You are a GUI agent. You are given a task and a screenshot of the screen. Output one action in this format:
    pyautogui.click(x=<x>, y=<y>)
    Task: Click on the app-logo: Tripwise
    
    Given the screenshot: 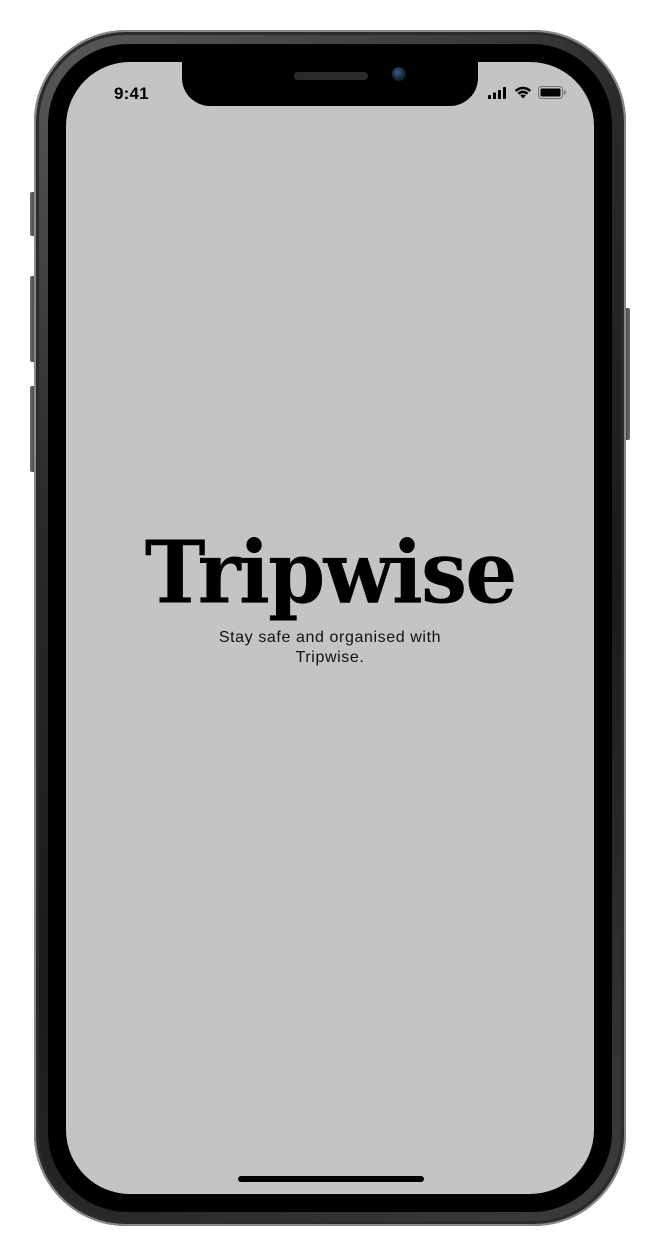 What is the action you would take?
    pyautogui.click(x=331, y=573)
    